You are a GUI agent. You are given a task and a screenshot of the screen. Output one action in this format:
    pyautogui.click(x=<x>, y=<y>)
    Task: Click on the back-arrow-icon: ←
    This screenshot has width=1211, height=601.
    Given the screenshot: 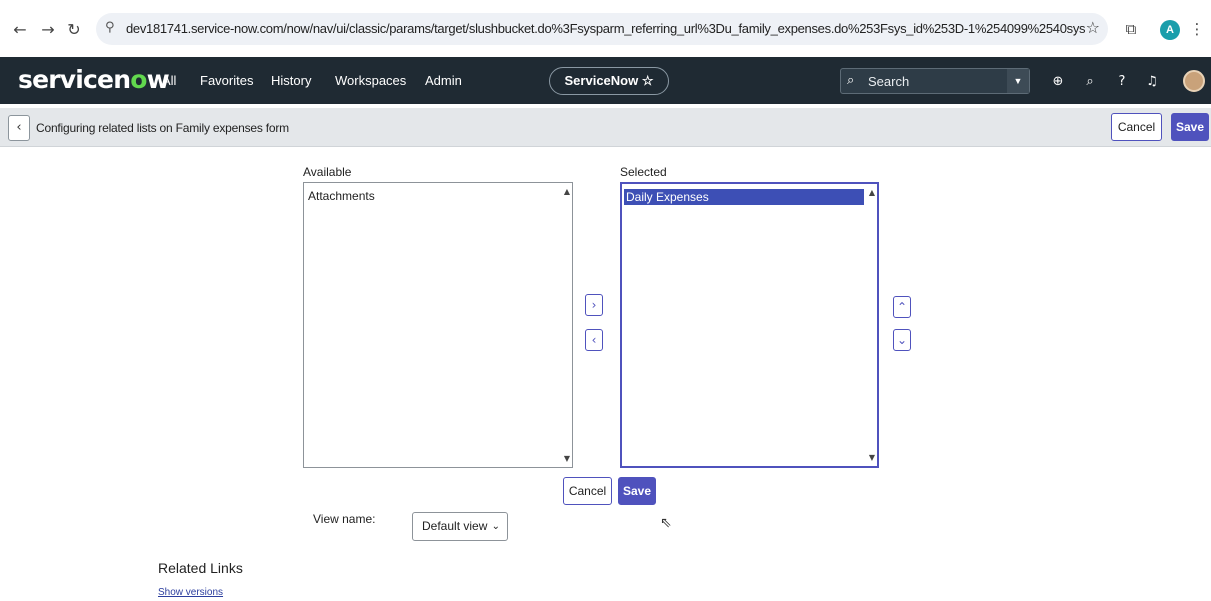 What is the action you would take?
    pyautogui.click(x=20, y=30)
    